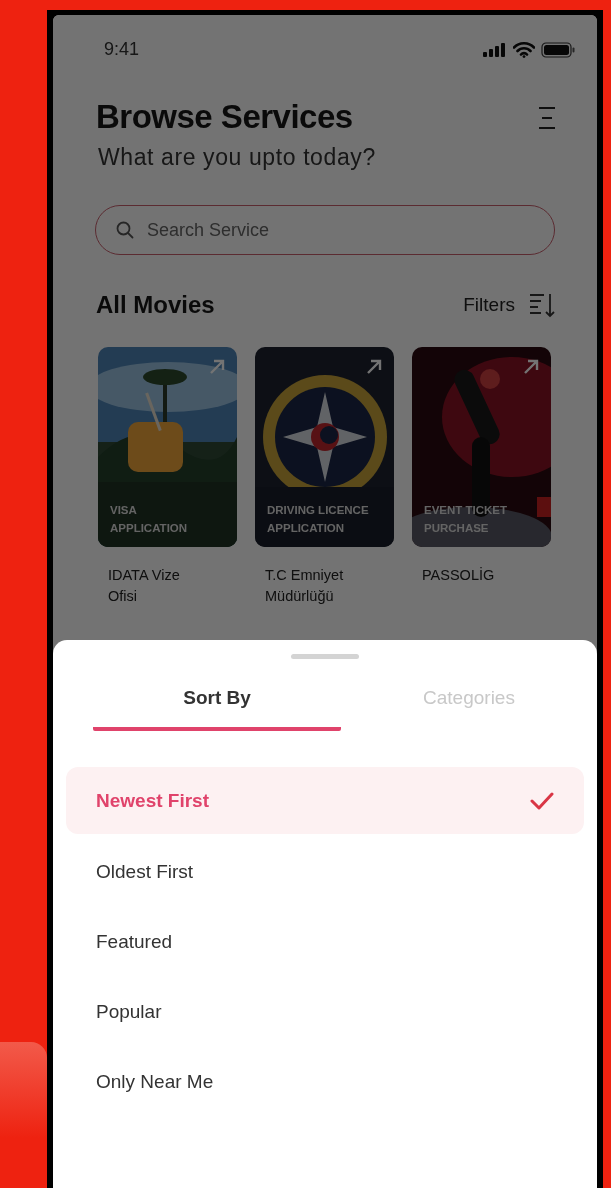  I want to click on service-name: IDATA Vize Ofisi, so click(144, 586).